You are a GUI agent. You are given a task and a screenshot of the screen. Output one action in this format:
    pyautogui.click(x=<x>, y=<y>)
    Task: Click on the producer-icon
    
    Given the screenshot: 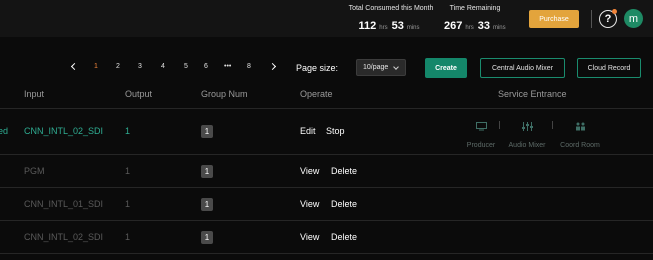 What is the action you would take?
    pyautogui.click(x=481, y=126)
    